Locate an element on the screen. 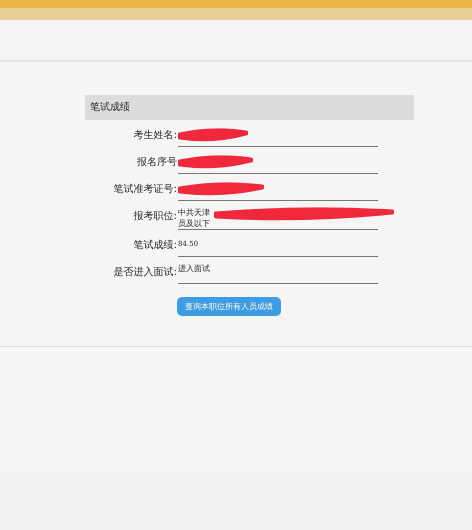 Image resolution: width=472 pixels, height=530 pixels. field-value: 中共天津 is located at coordinates (194, 212).